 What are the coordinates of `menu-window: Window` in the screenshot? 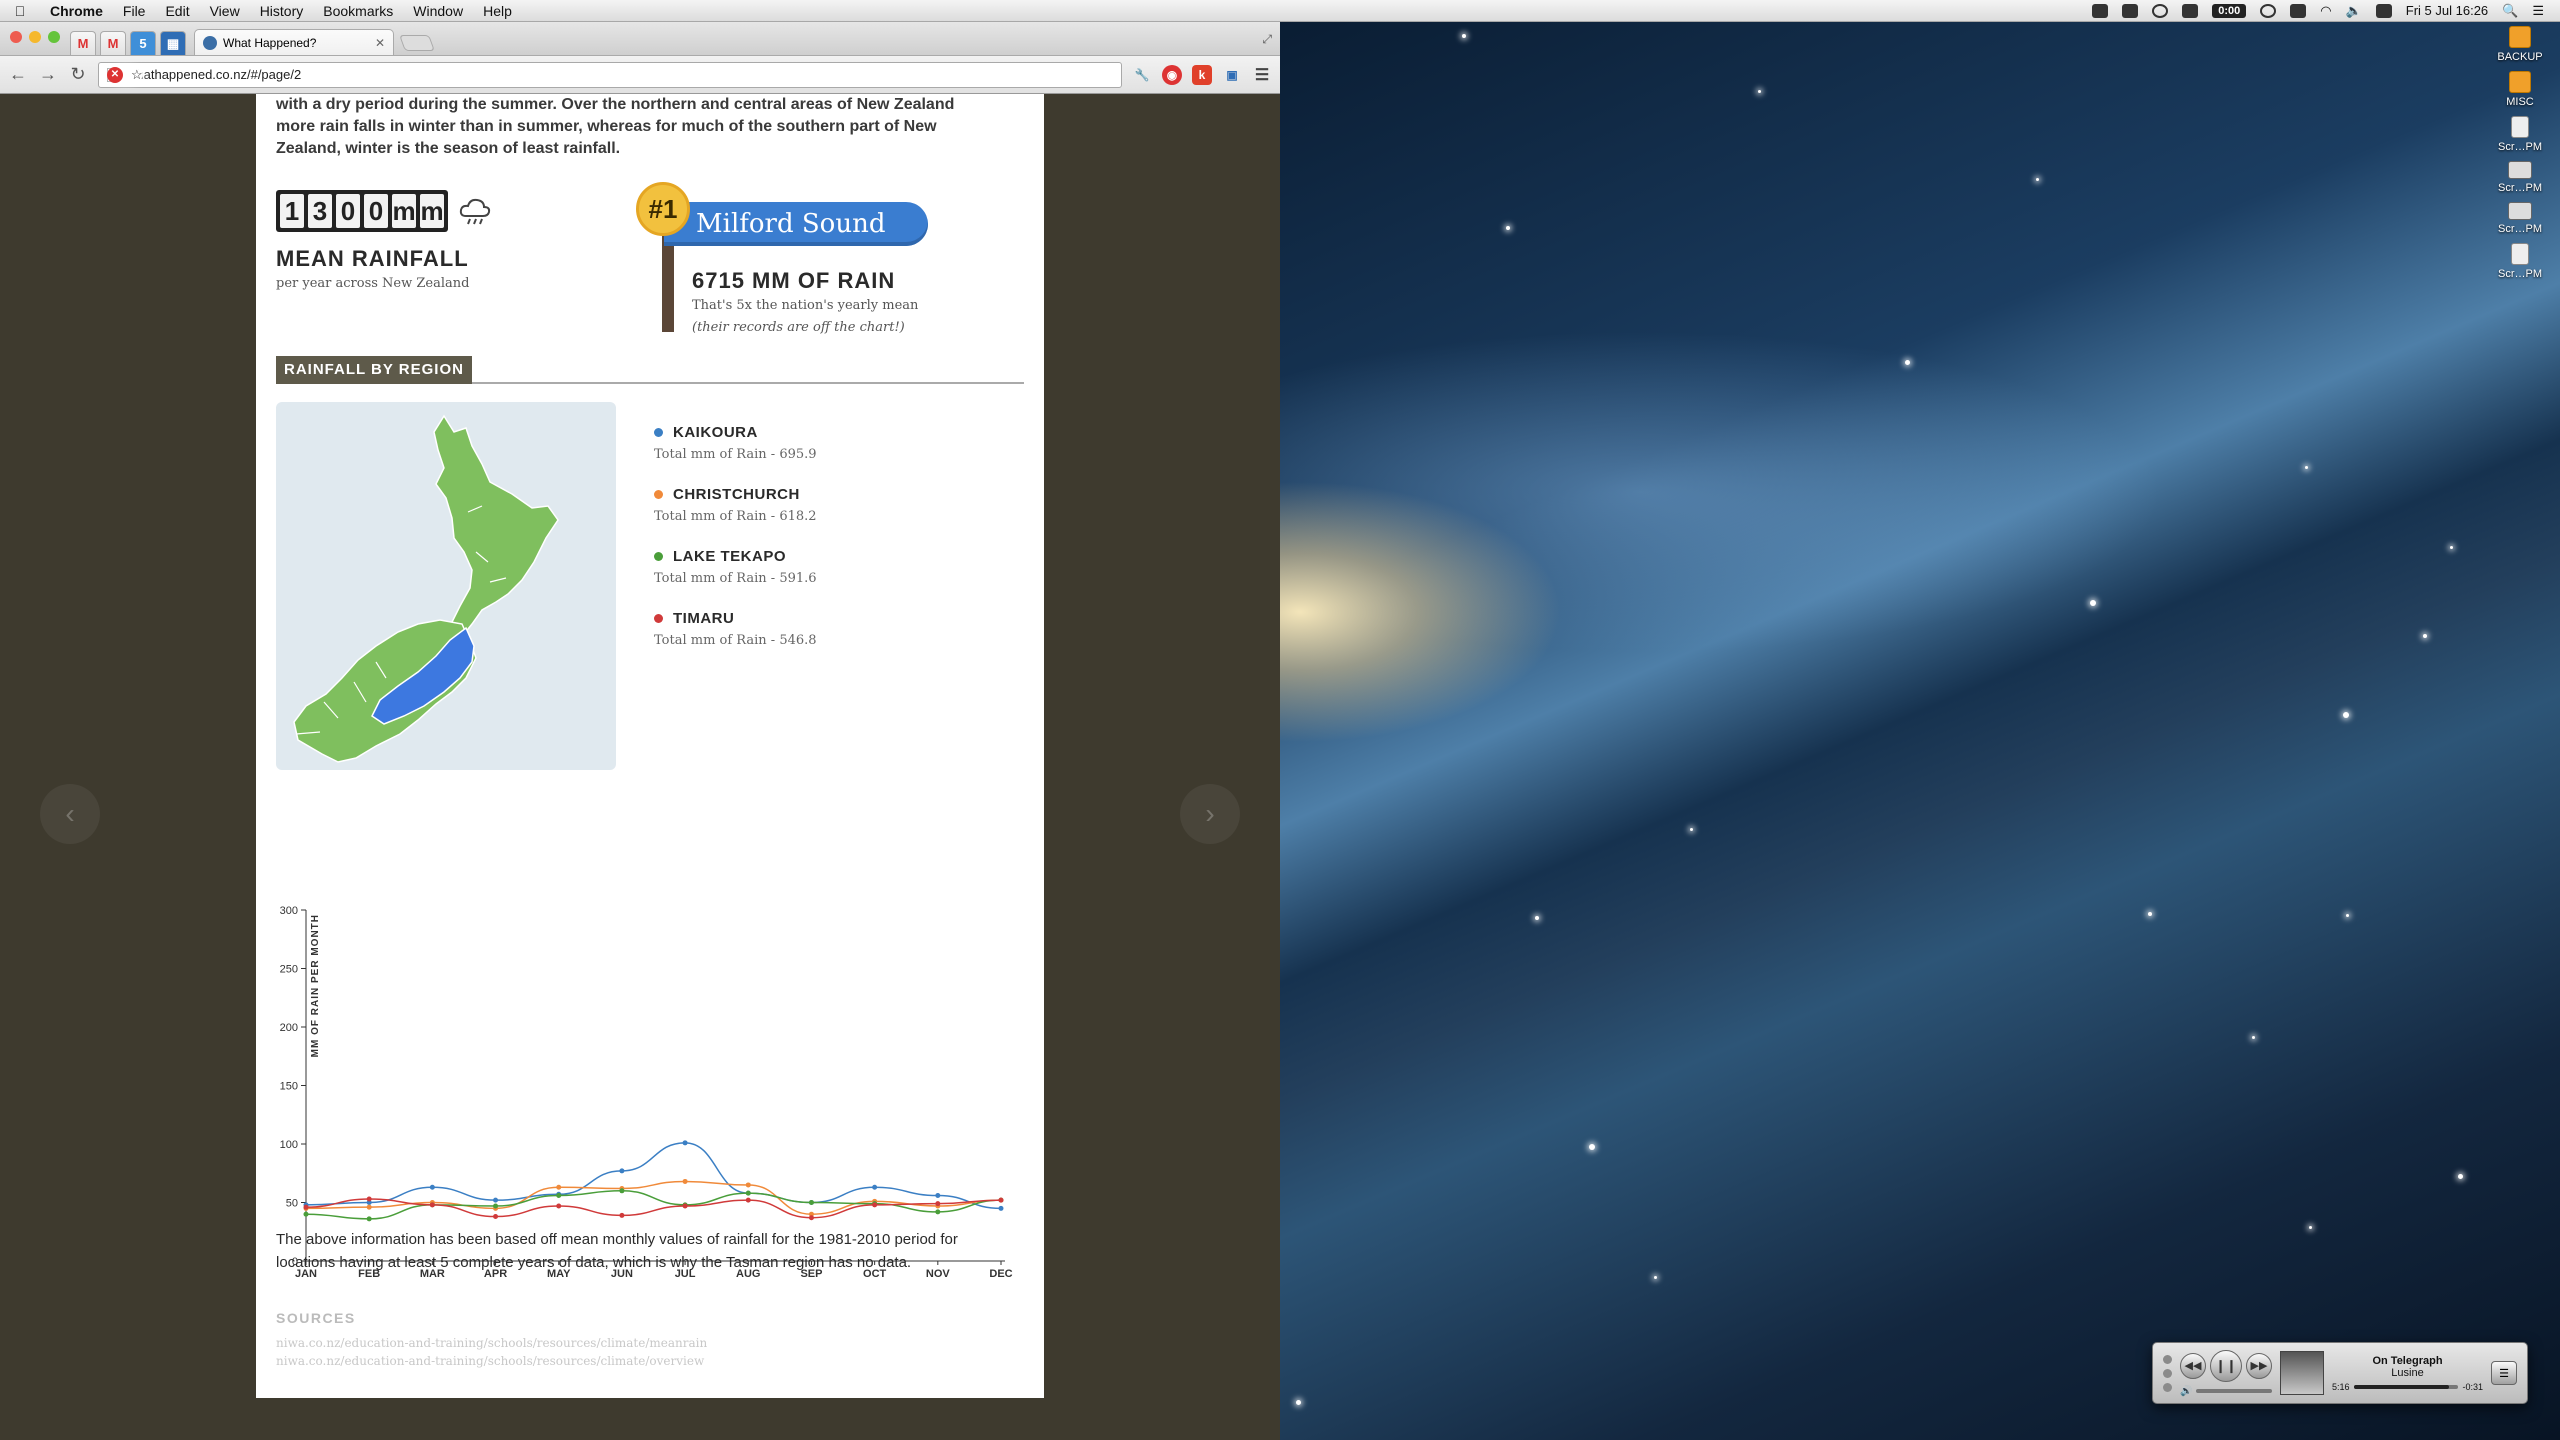 It's located at (438, 11).